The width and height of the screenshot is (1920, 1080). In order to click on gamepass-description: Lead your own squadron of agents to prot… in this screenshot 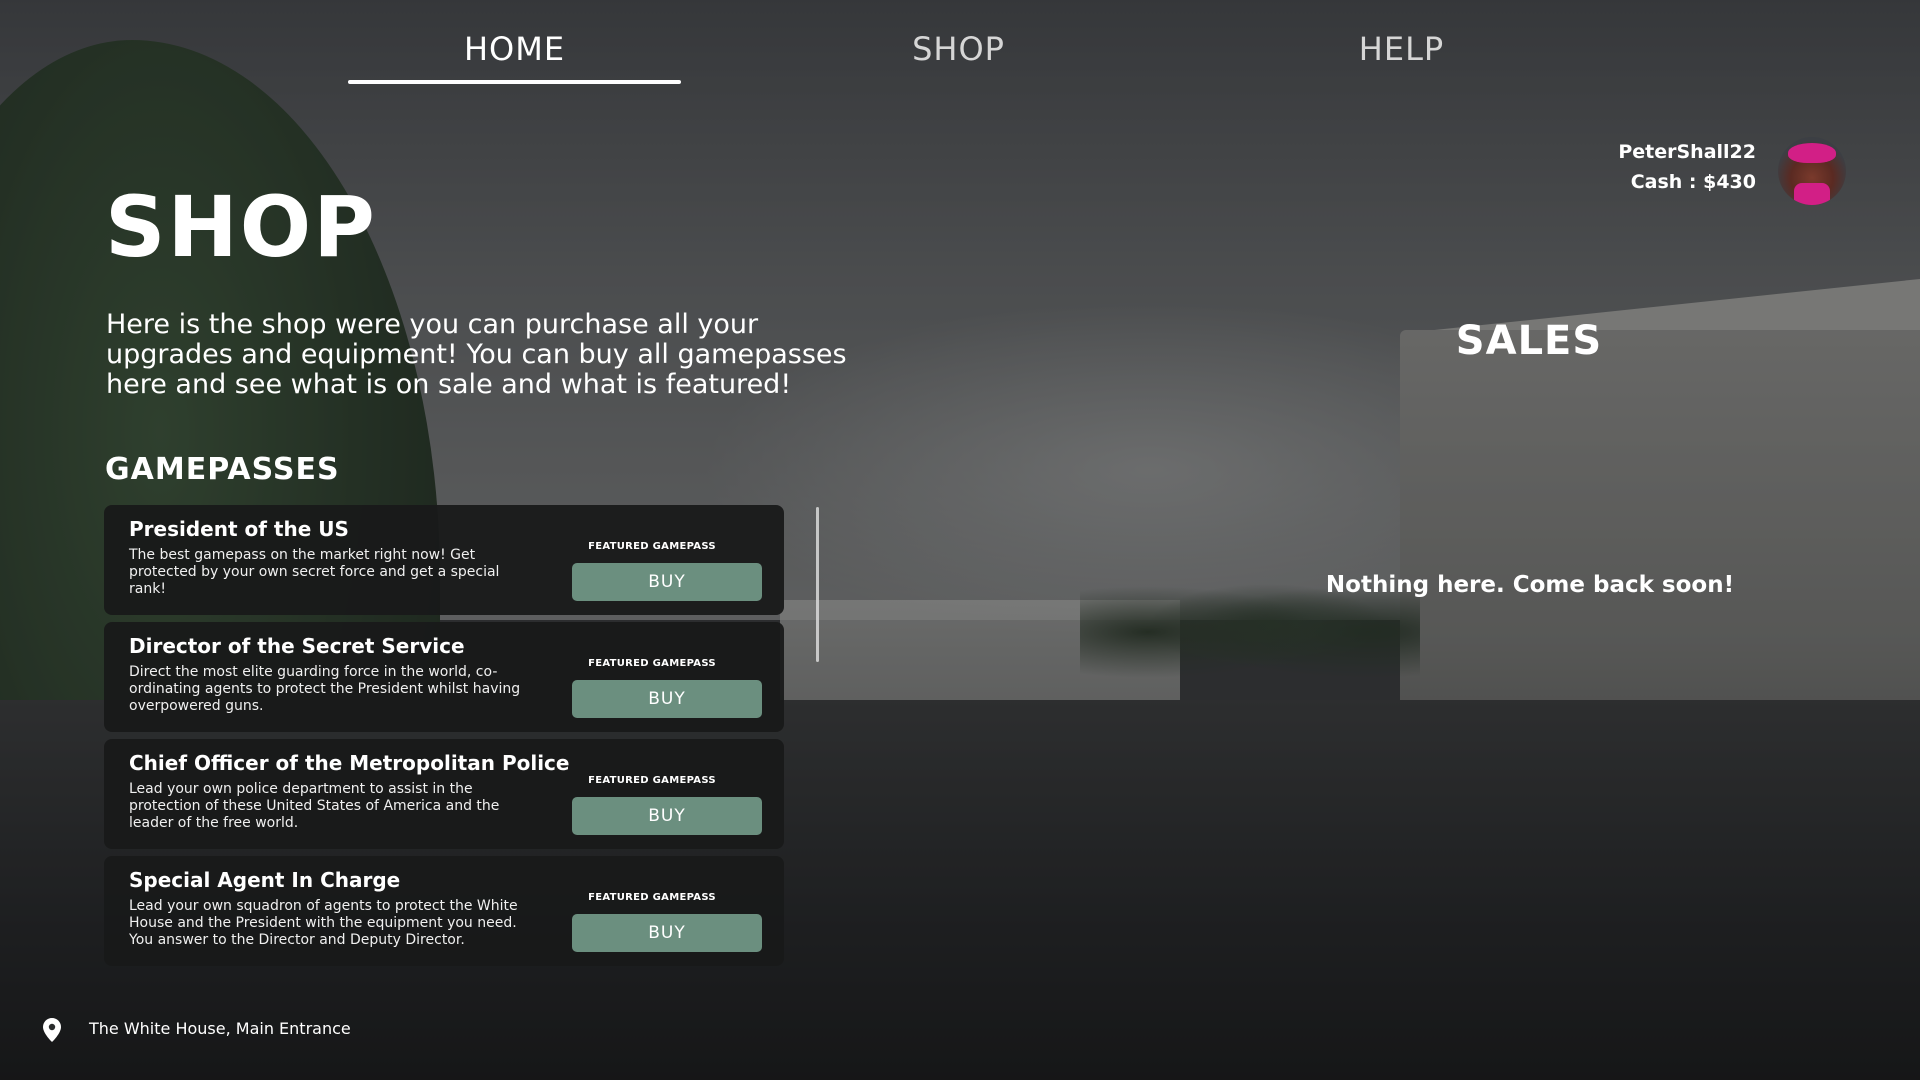, I will do `click(323, 923)`.